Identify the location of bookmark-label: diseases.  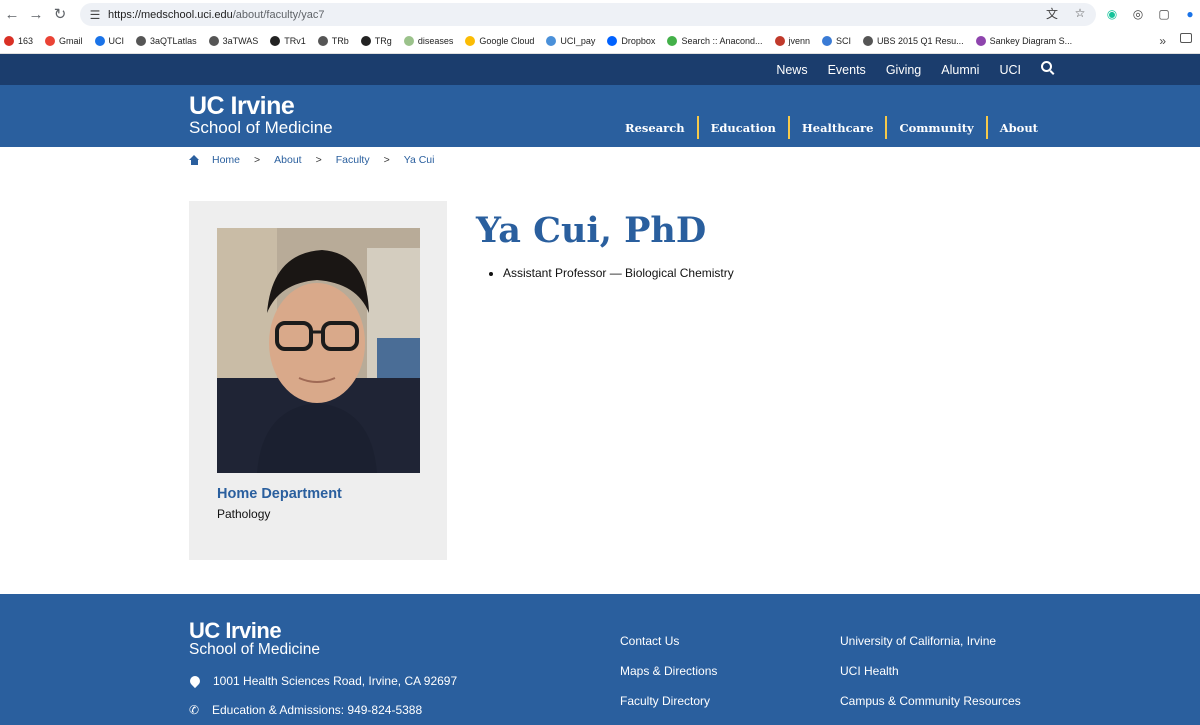
(435, 40).